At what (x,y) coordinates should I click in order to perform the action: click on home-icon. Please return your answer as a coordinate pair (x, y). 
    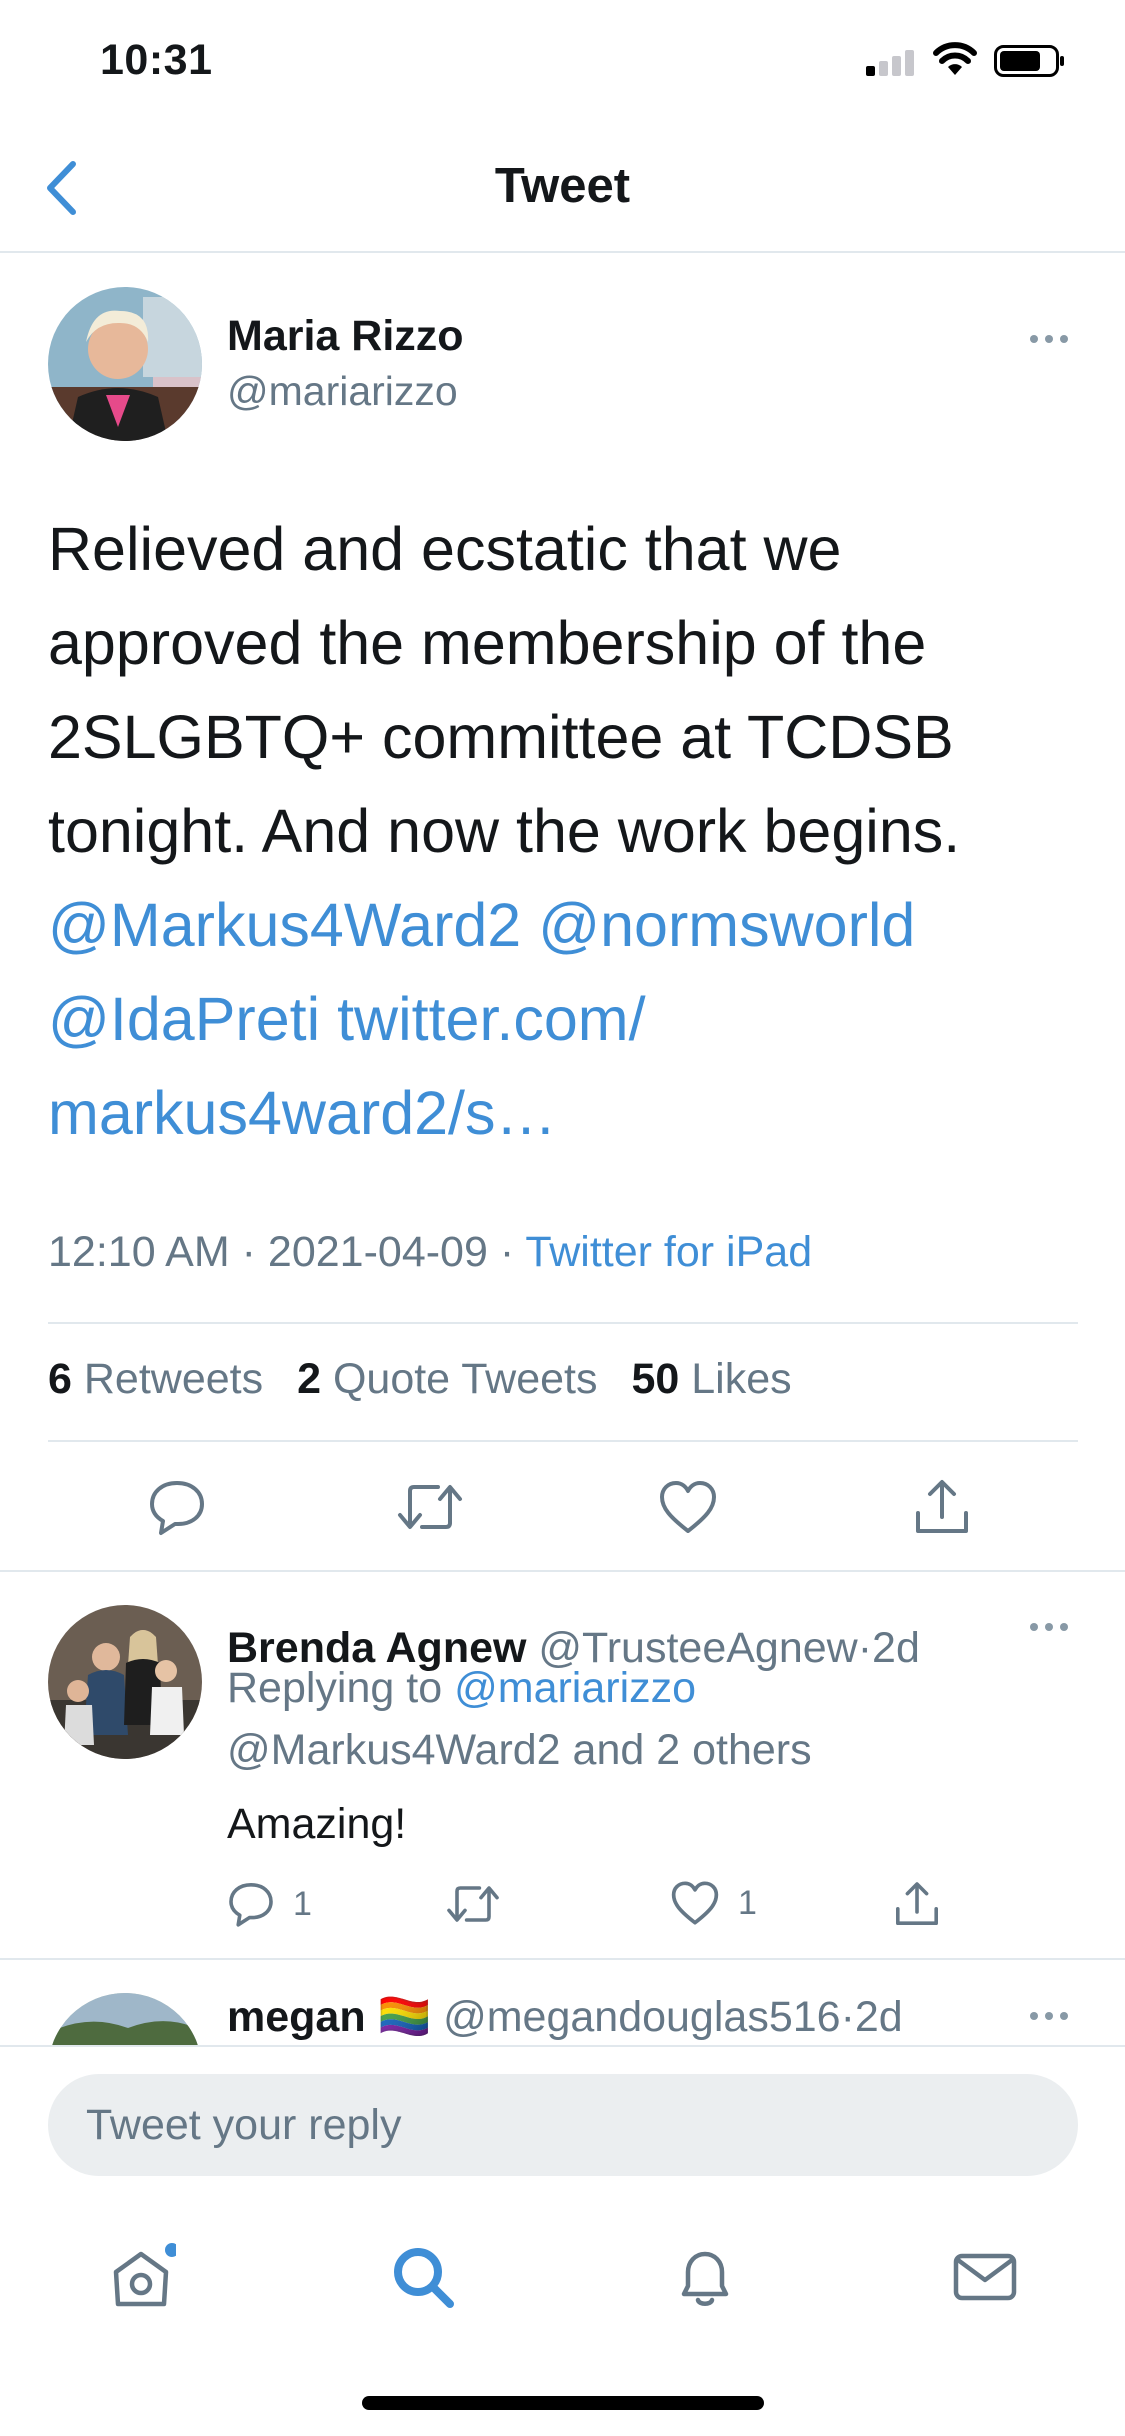
    Looking at the image, I should click on (144, 2275).